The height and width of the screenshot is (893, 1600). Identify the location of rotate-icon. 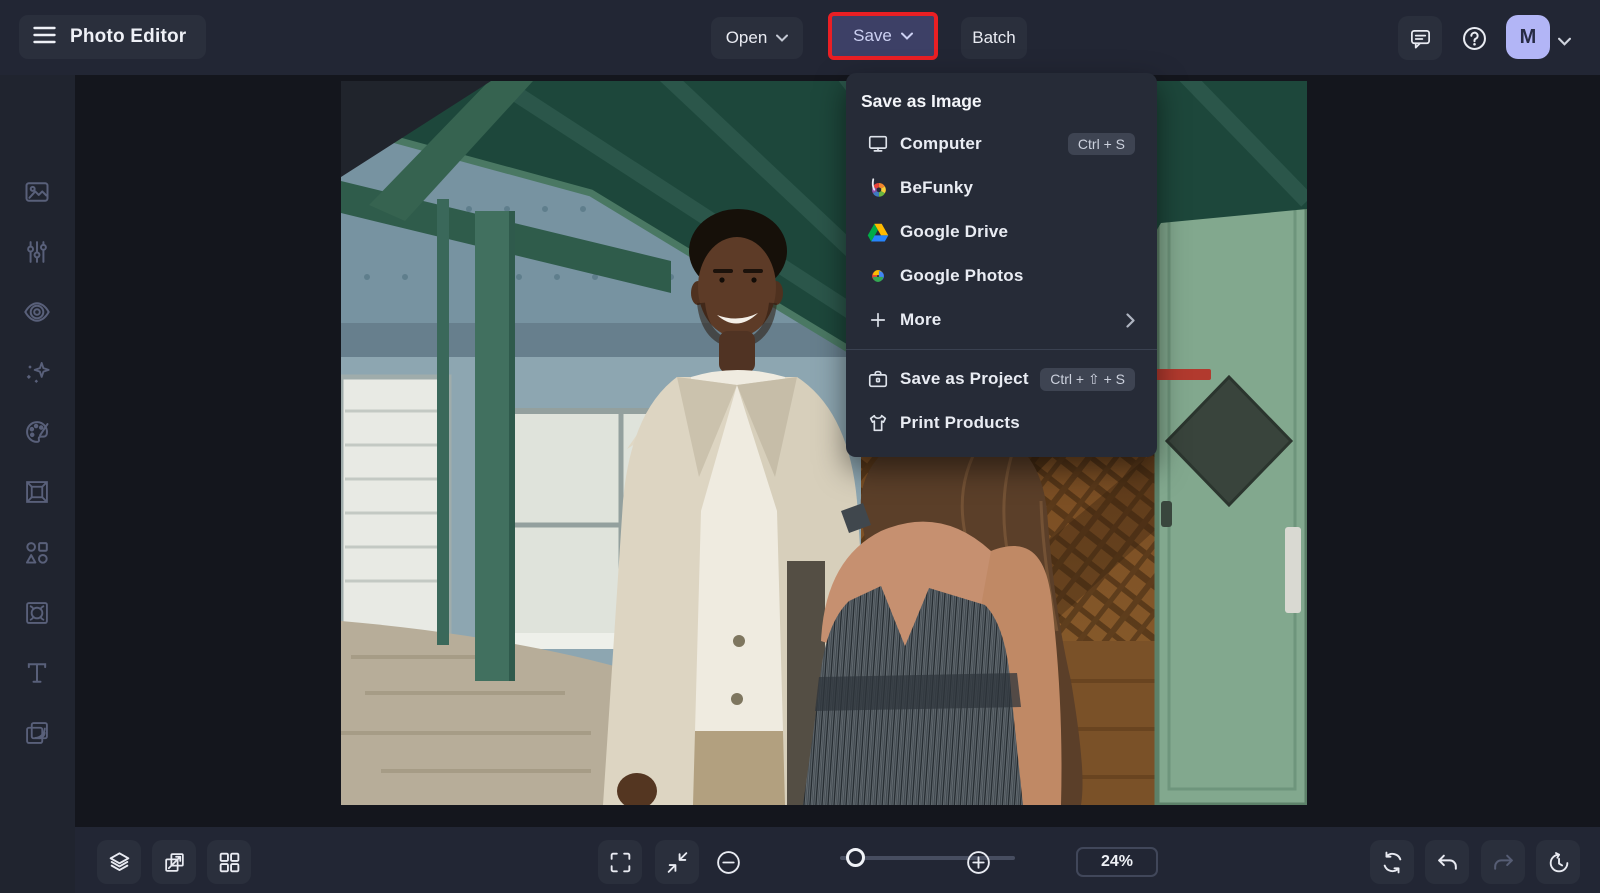
(1392, 862).